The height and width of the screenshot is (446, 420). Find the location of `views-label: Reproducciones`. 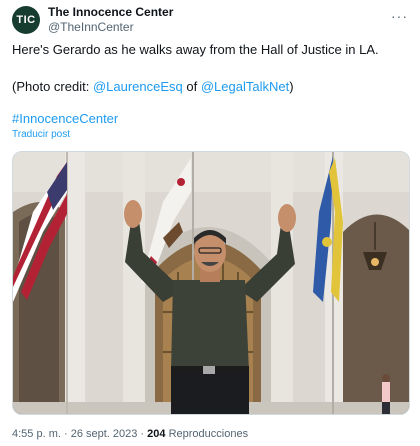

views-label: Reproducciones is located at coordinates (207, 434).